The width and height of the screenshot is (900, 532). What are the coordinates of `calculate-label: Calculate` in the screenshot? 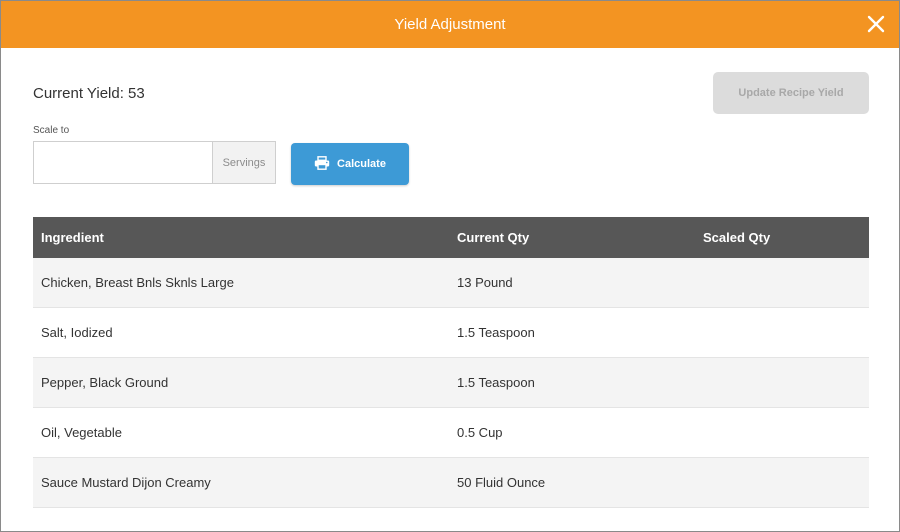 It's located at (361, 164).